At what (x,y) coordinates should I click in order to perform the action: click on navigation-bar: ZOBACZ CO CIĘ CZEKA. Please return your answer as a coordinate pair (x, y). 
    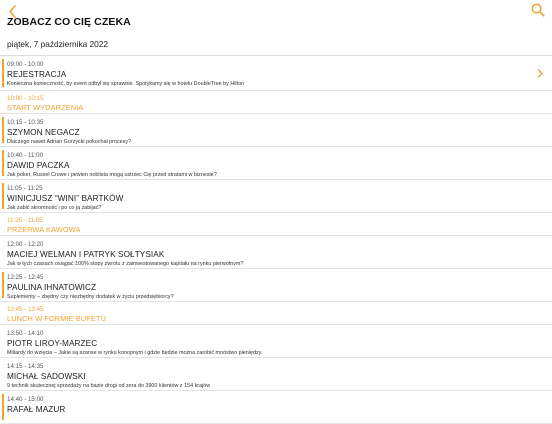
    Looking at the image, I should click on (276, 17).